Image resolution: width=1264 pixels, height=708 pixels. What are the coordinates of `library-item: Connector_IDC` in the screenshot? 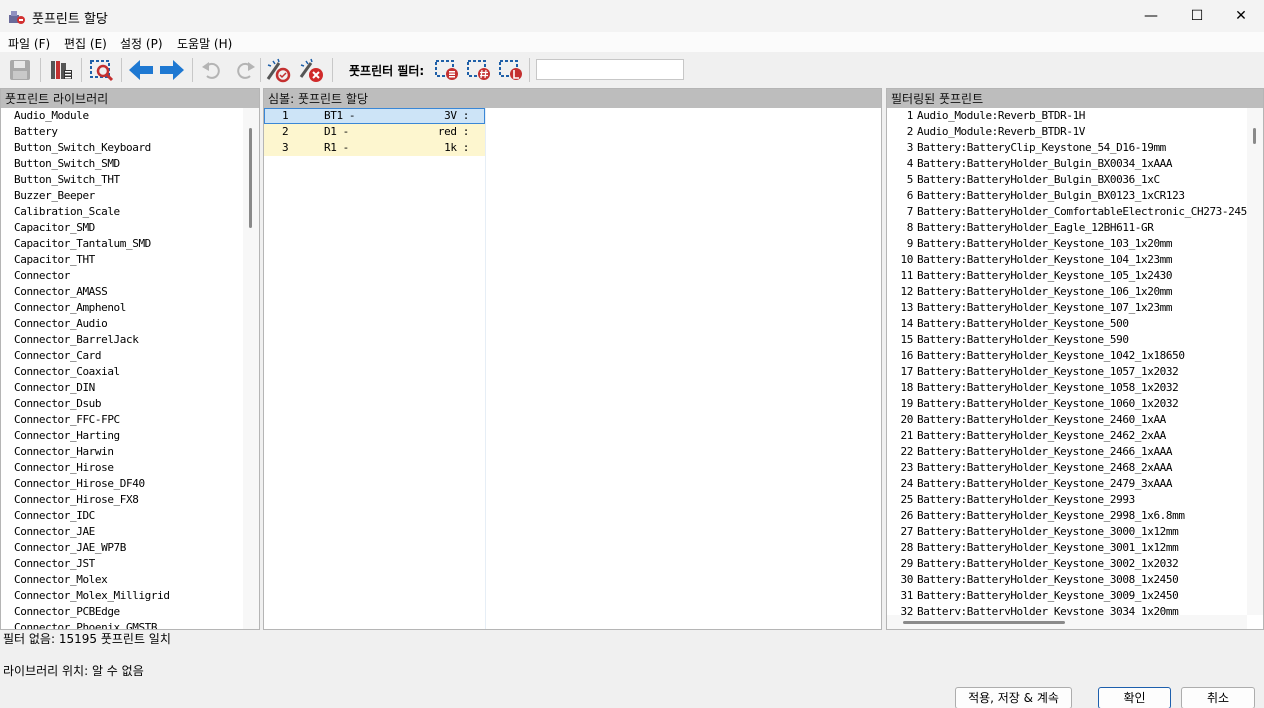 It's located at (130, 516).